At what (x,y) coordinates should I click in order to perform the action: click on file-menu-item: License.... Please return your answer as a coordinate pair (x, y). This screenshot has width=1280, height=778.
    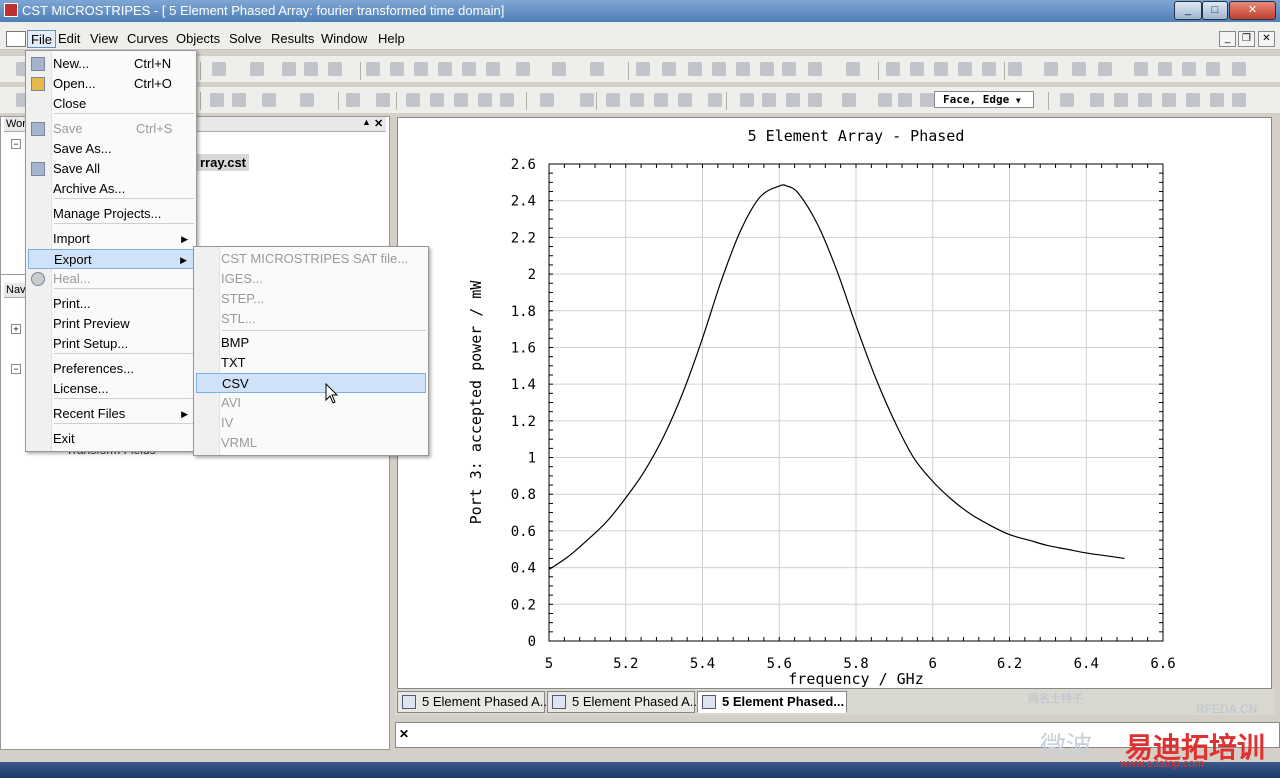
    Looking at the image, I should click on (111, 389).